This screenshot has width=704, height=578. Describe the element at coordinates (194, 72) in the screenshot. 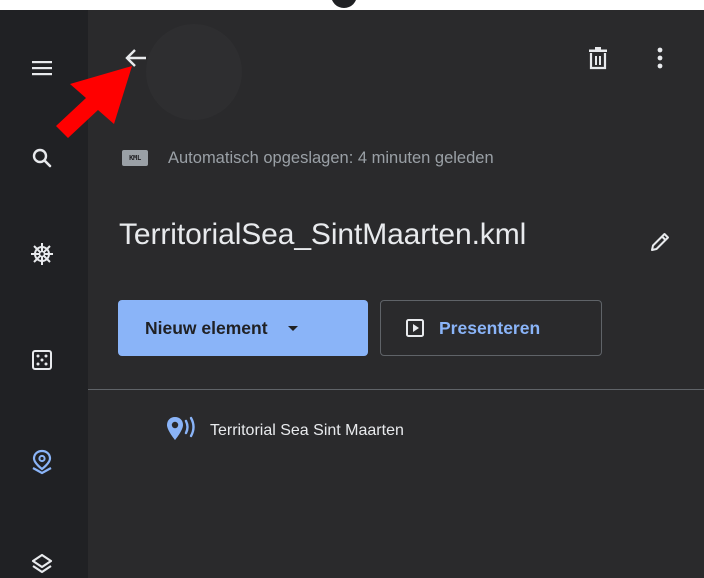

I see `button-ripple` at that location.